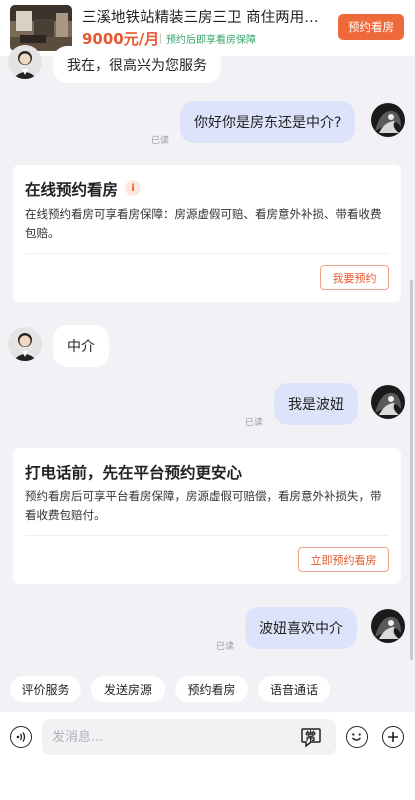  What do you see at coordinates (211, 689) in the screenshot?
I see `quick-action-book-viewing: 预约看房` at bounding box center [211, 689].